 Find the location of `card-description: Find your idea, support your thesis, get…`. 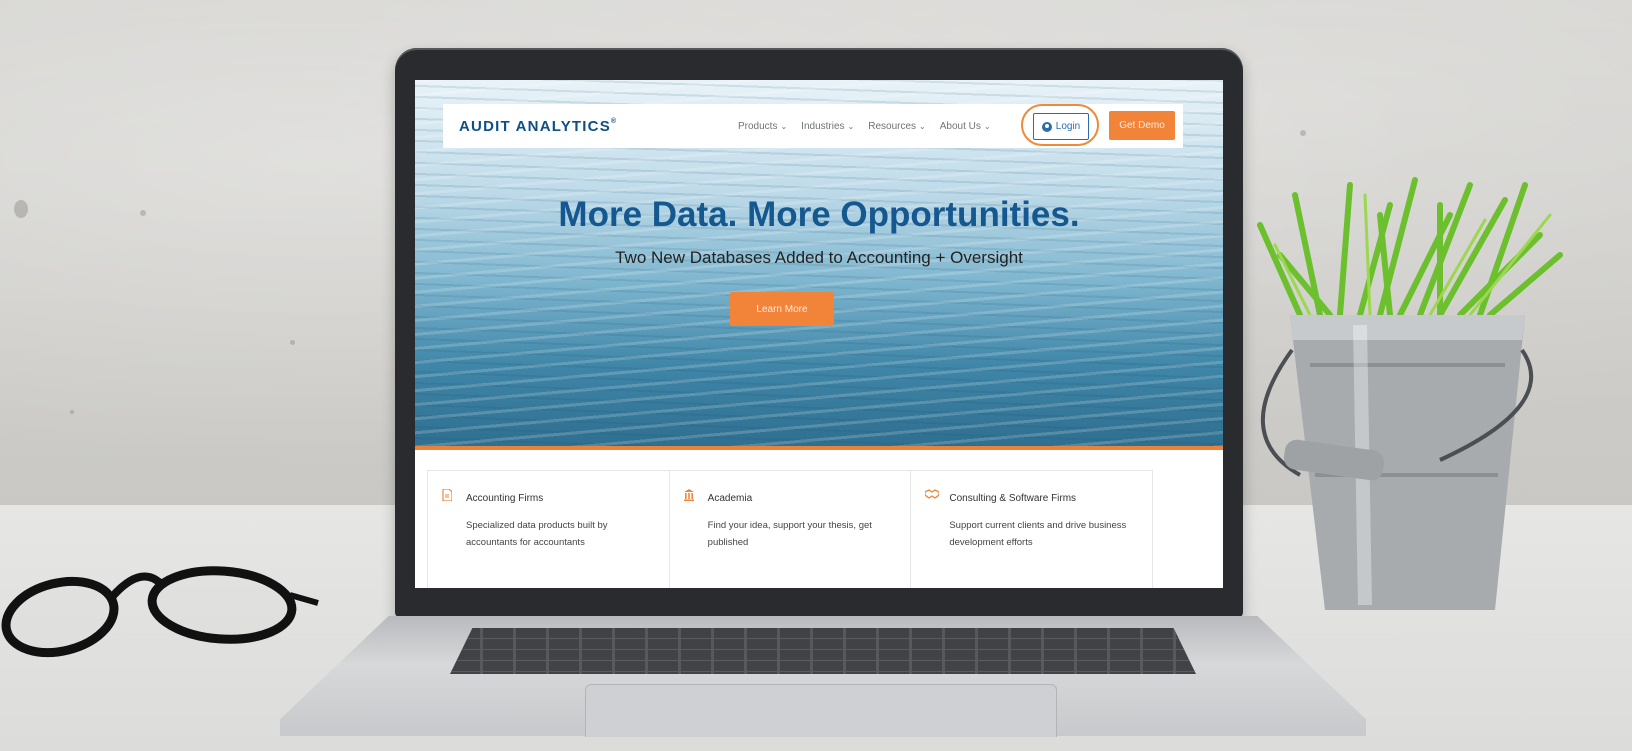

card-description: Find your idea, support your thesis, get… is located at coordinates (789, 534).